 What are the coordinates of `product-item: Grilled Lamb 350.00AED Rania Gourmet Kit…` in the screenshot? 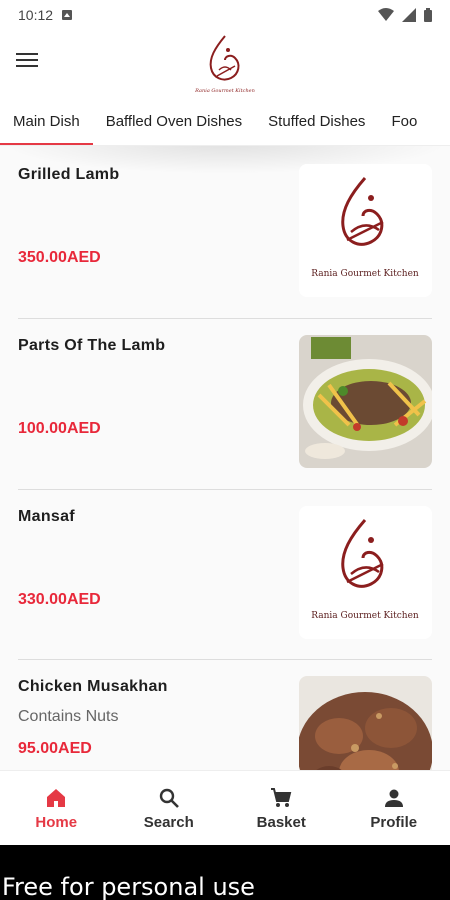 It's located at (225, 231).